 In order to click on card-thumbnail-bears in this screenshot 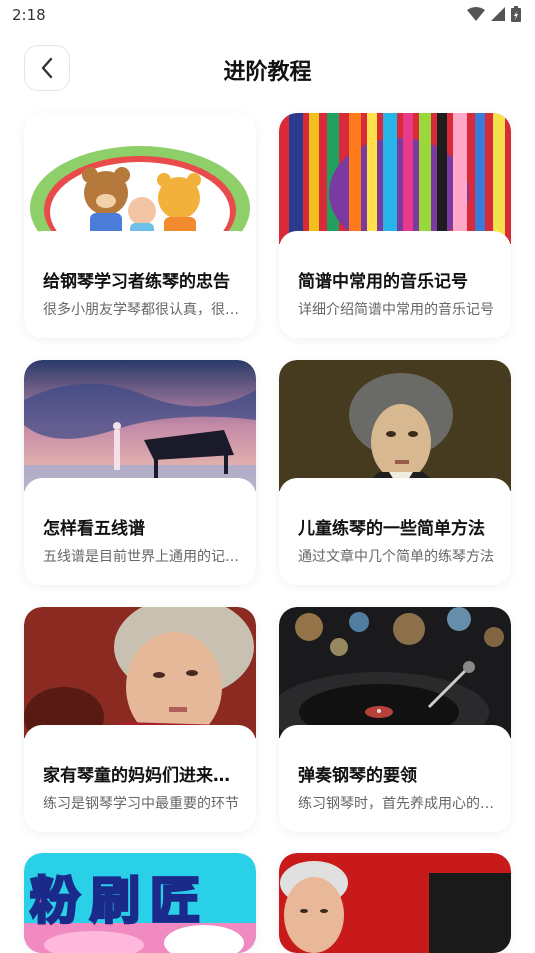, I will do `click(140, 178)`.